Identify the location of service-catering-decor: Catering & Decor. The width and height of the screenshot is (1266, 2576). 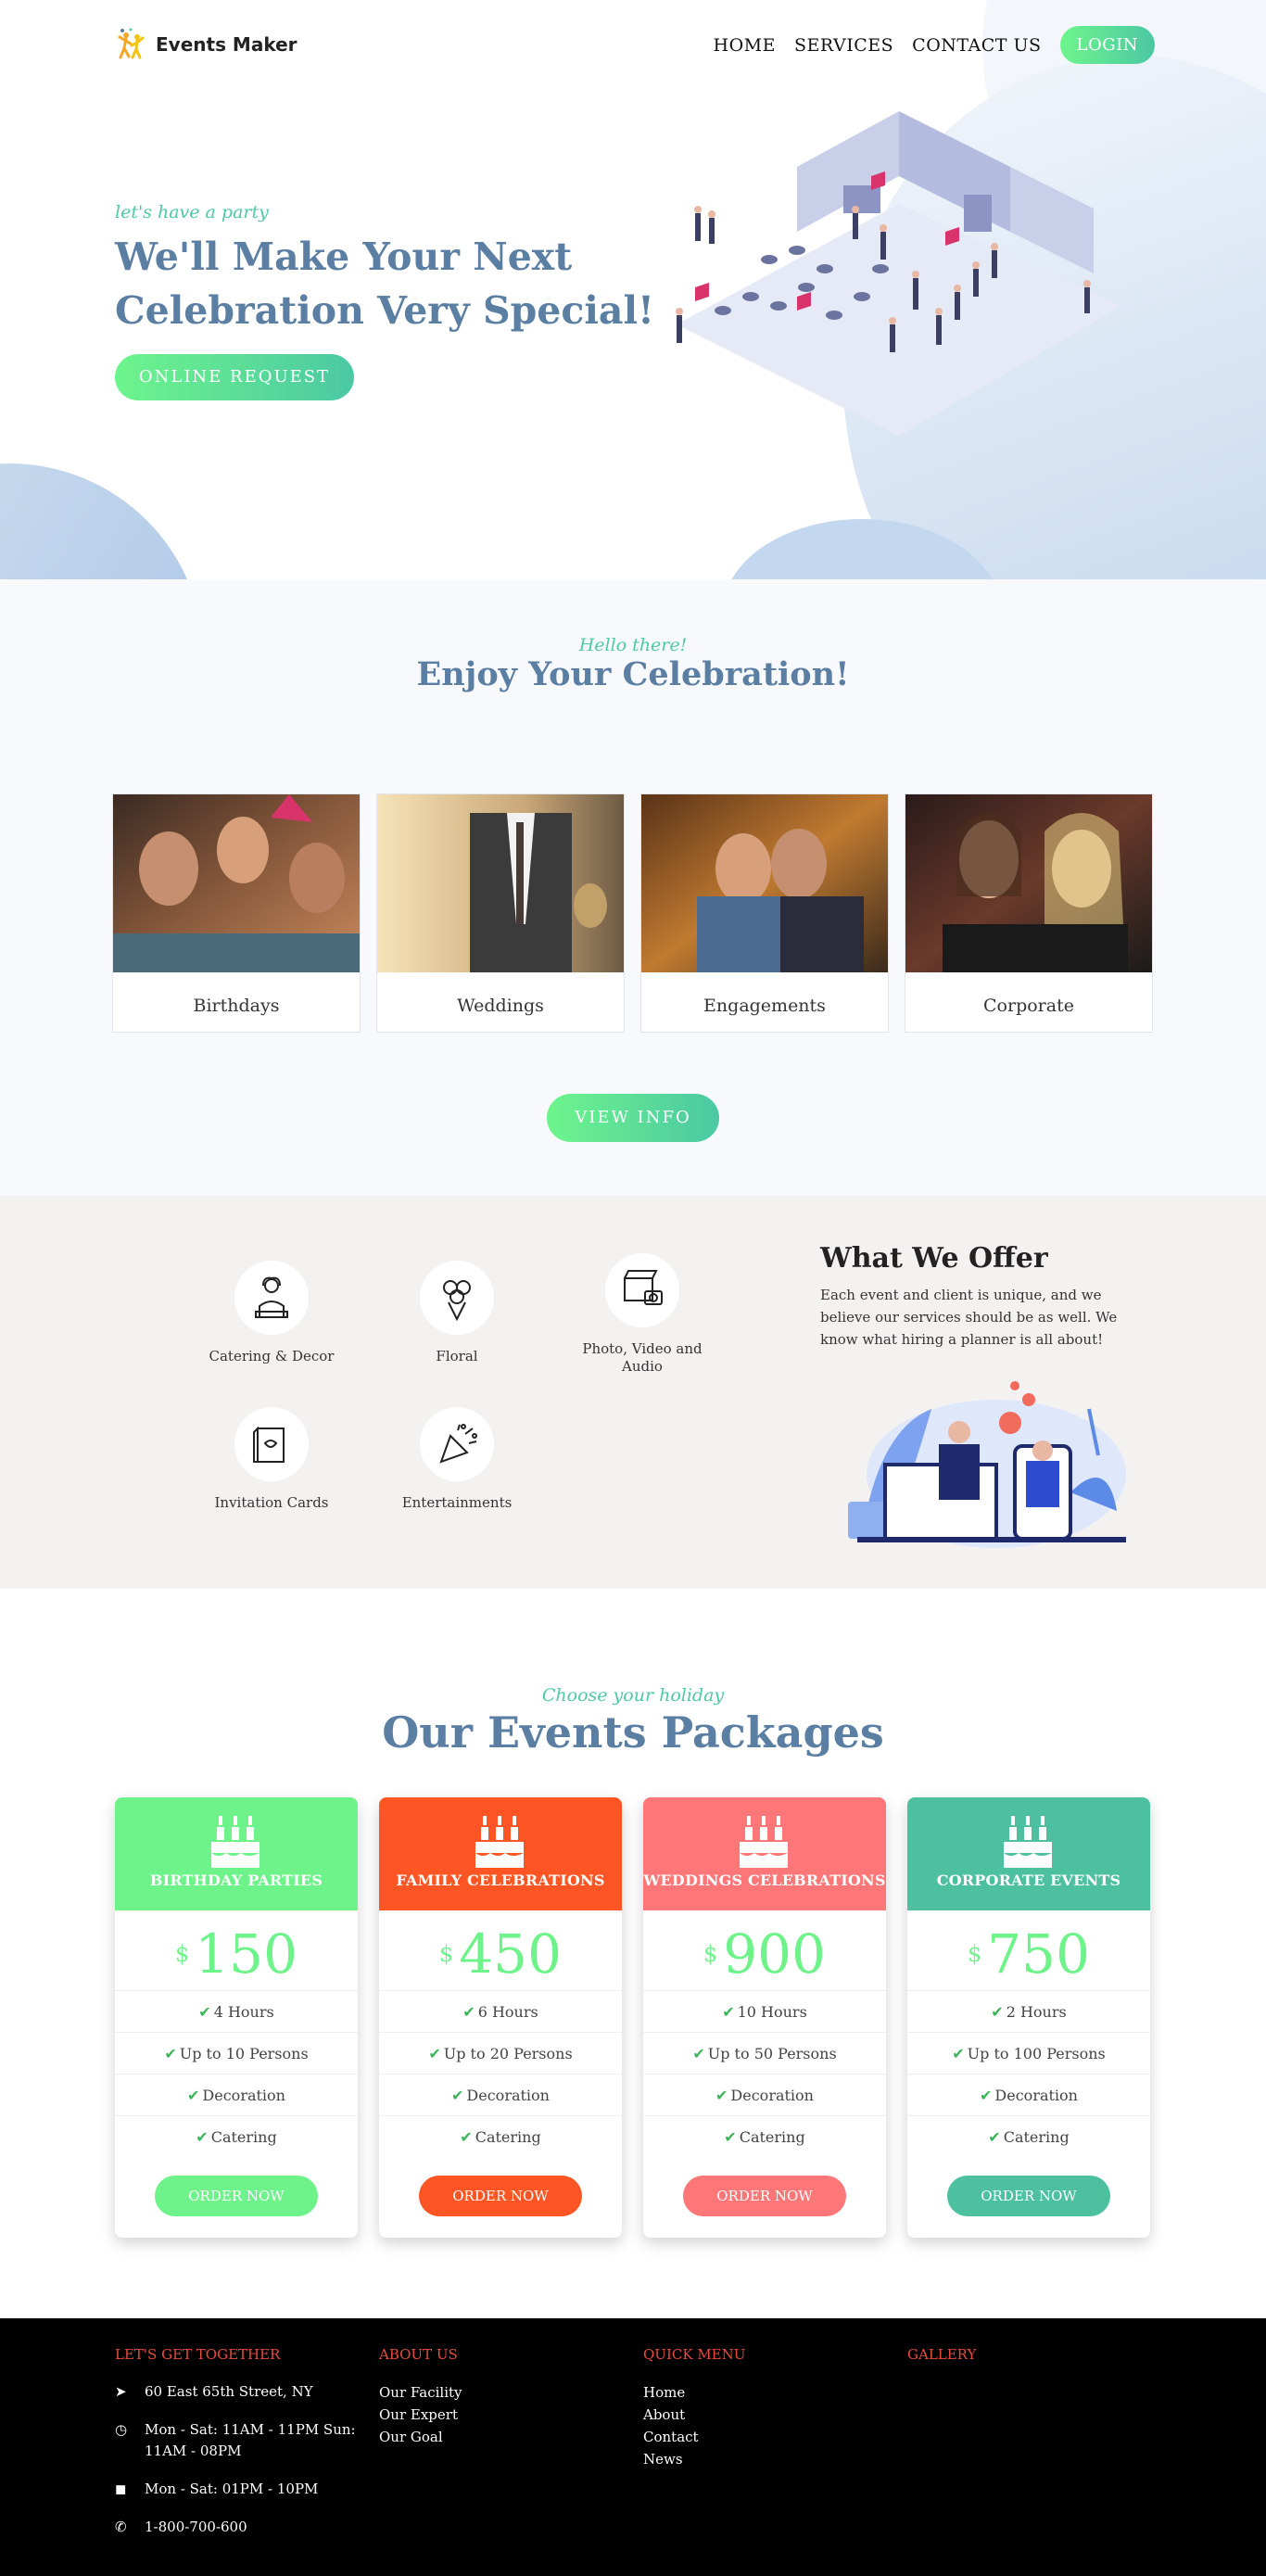
(272, 1313).